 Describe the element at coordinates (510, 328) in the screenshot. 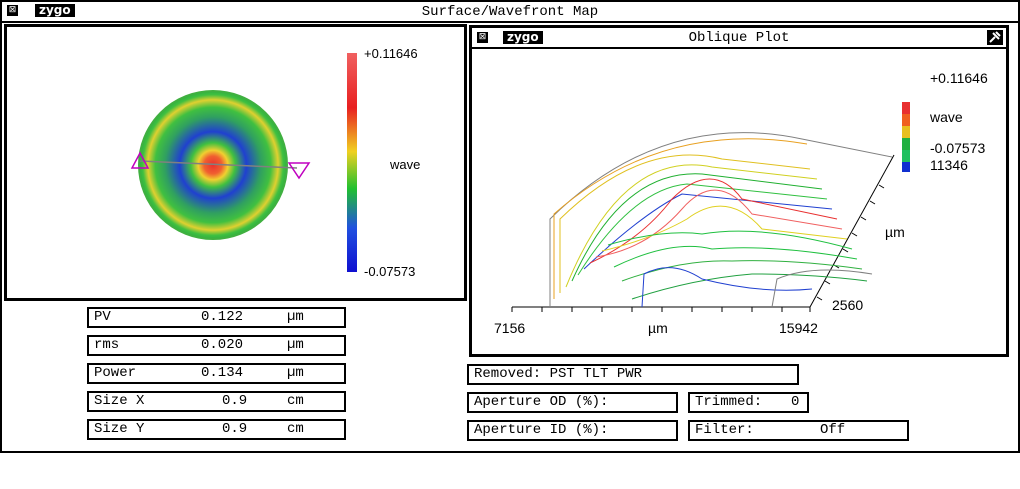

I see `x-axis-min: 7156` at that location.